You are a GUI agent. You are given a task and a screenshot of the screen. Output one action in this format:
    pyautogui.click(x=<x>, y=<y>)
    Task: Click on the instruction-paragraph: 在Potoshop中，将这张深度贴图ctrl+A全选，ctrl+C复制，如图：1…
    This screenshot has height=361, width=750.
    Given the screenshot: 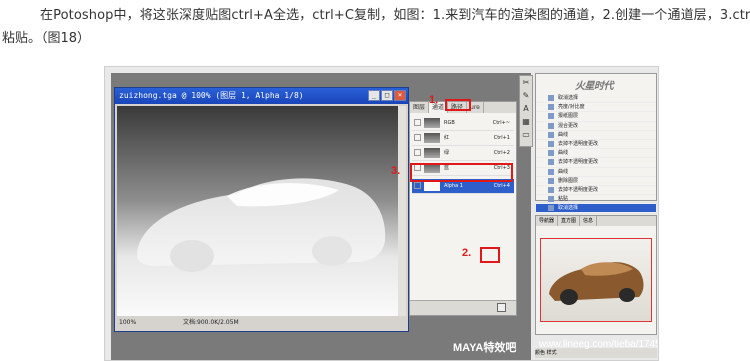 What is the action you would take?
    pyautogui.click(x=375, y=26)
    